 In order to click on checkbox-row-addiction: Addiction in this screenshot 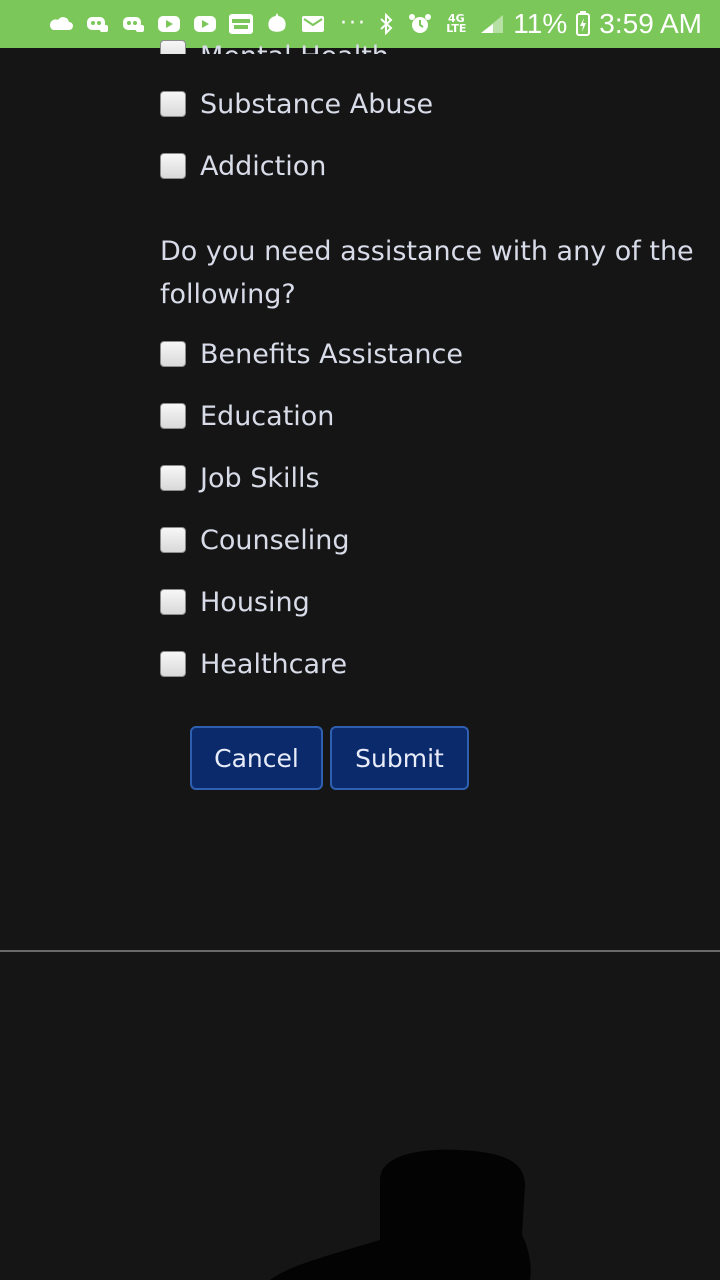, I will do `click(243, 166)`.